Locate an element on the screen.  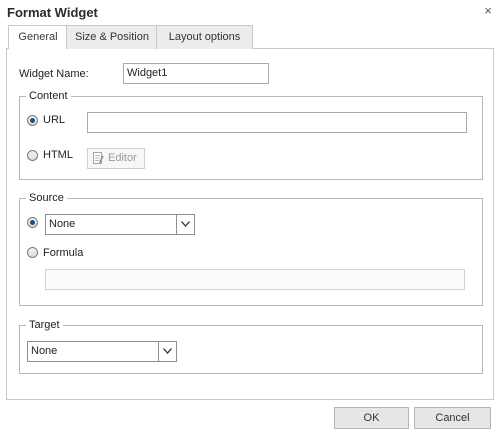
tab-bar: General Size & Position Layout options is located at coordinates (250, 38).